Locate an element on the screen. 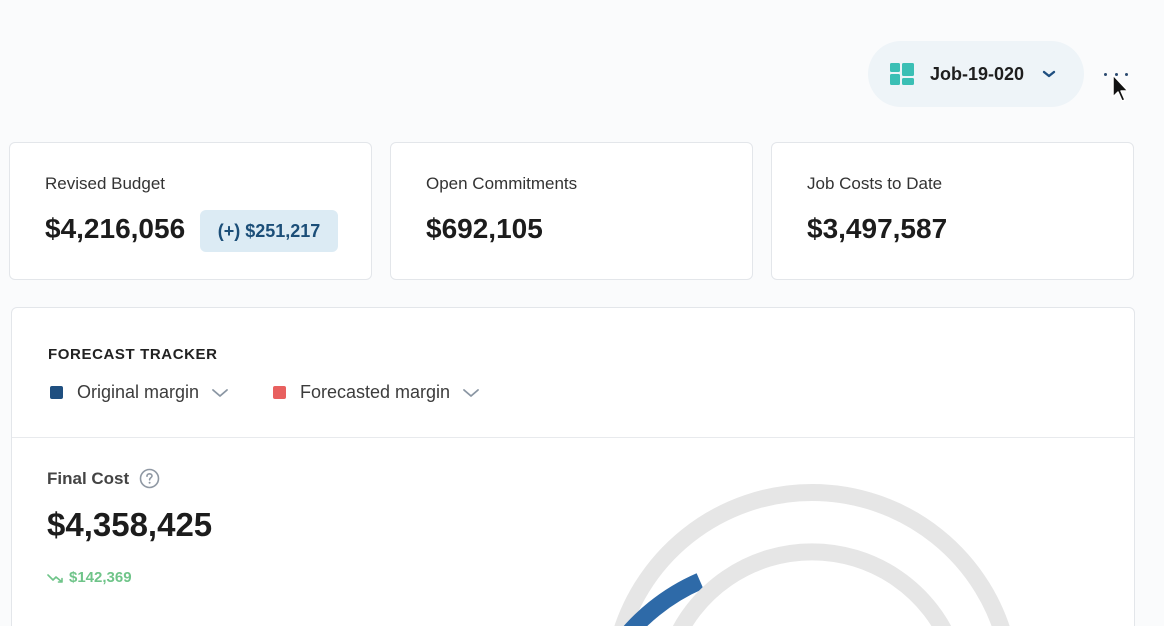 This screenshot has height=626, width=1164. job-selector: Job-19-020 is located at coordinates (976, 74).